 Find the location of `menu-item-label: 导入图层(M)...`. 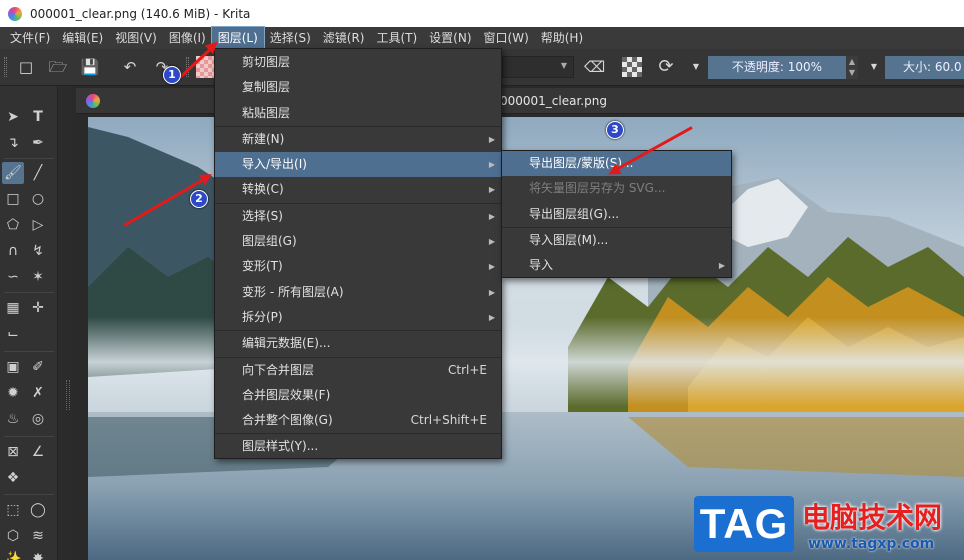

menu-item-label: 导入图层(M)... is located at coordinates (569, 239).